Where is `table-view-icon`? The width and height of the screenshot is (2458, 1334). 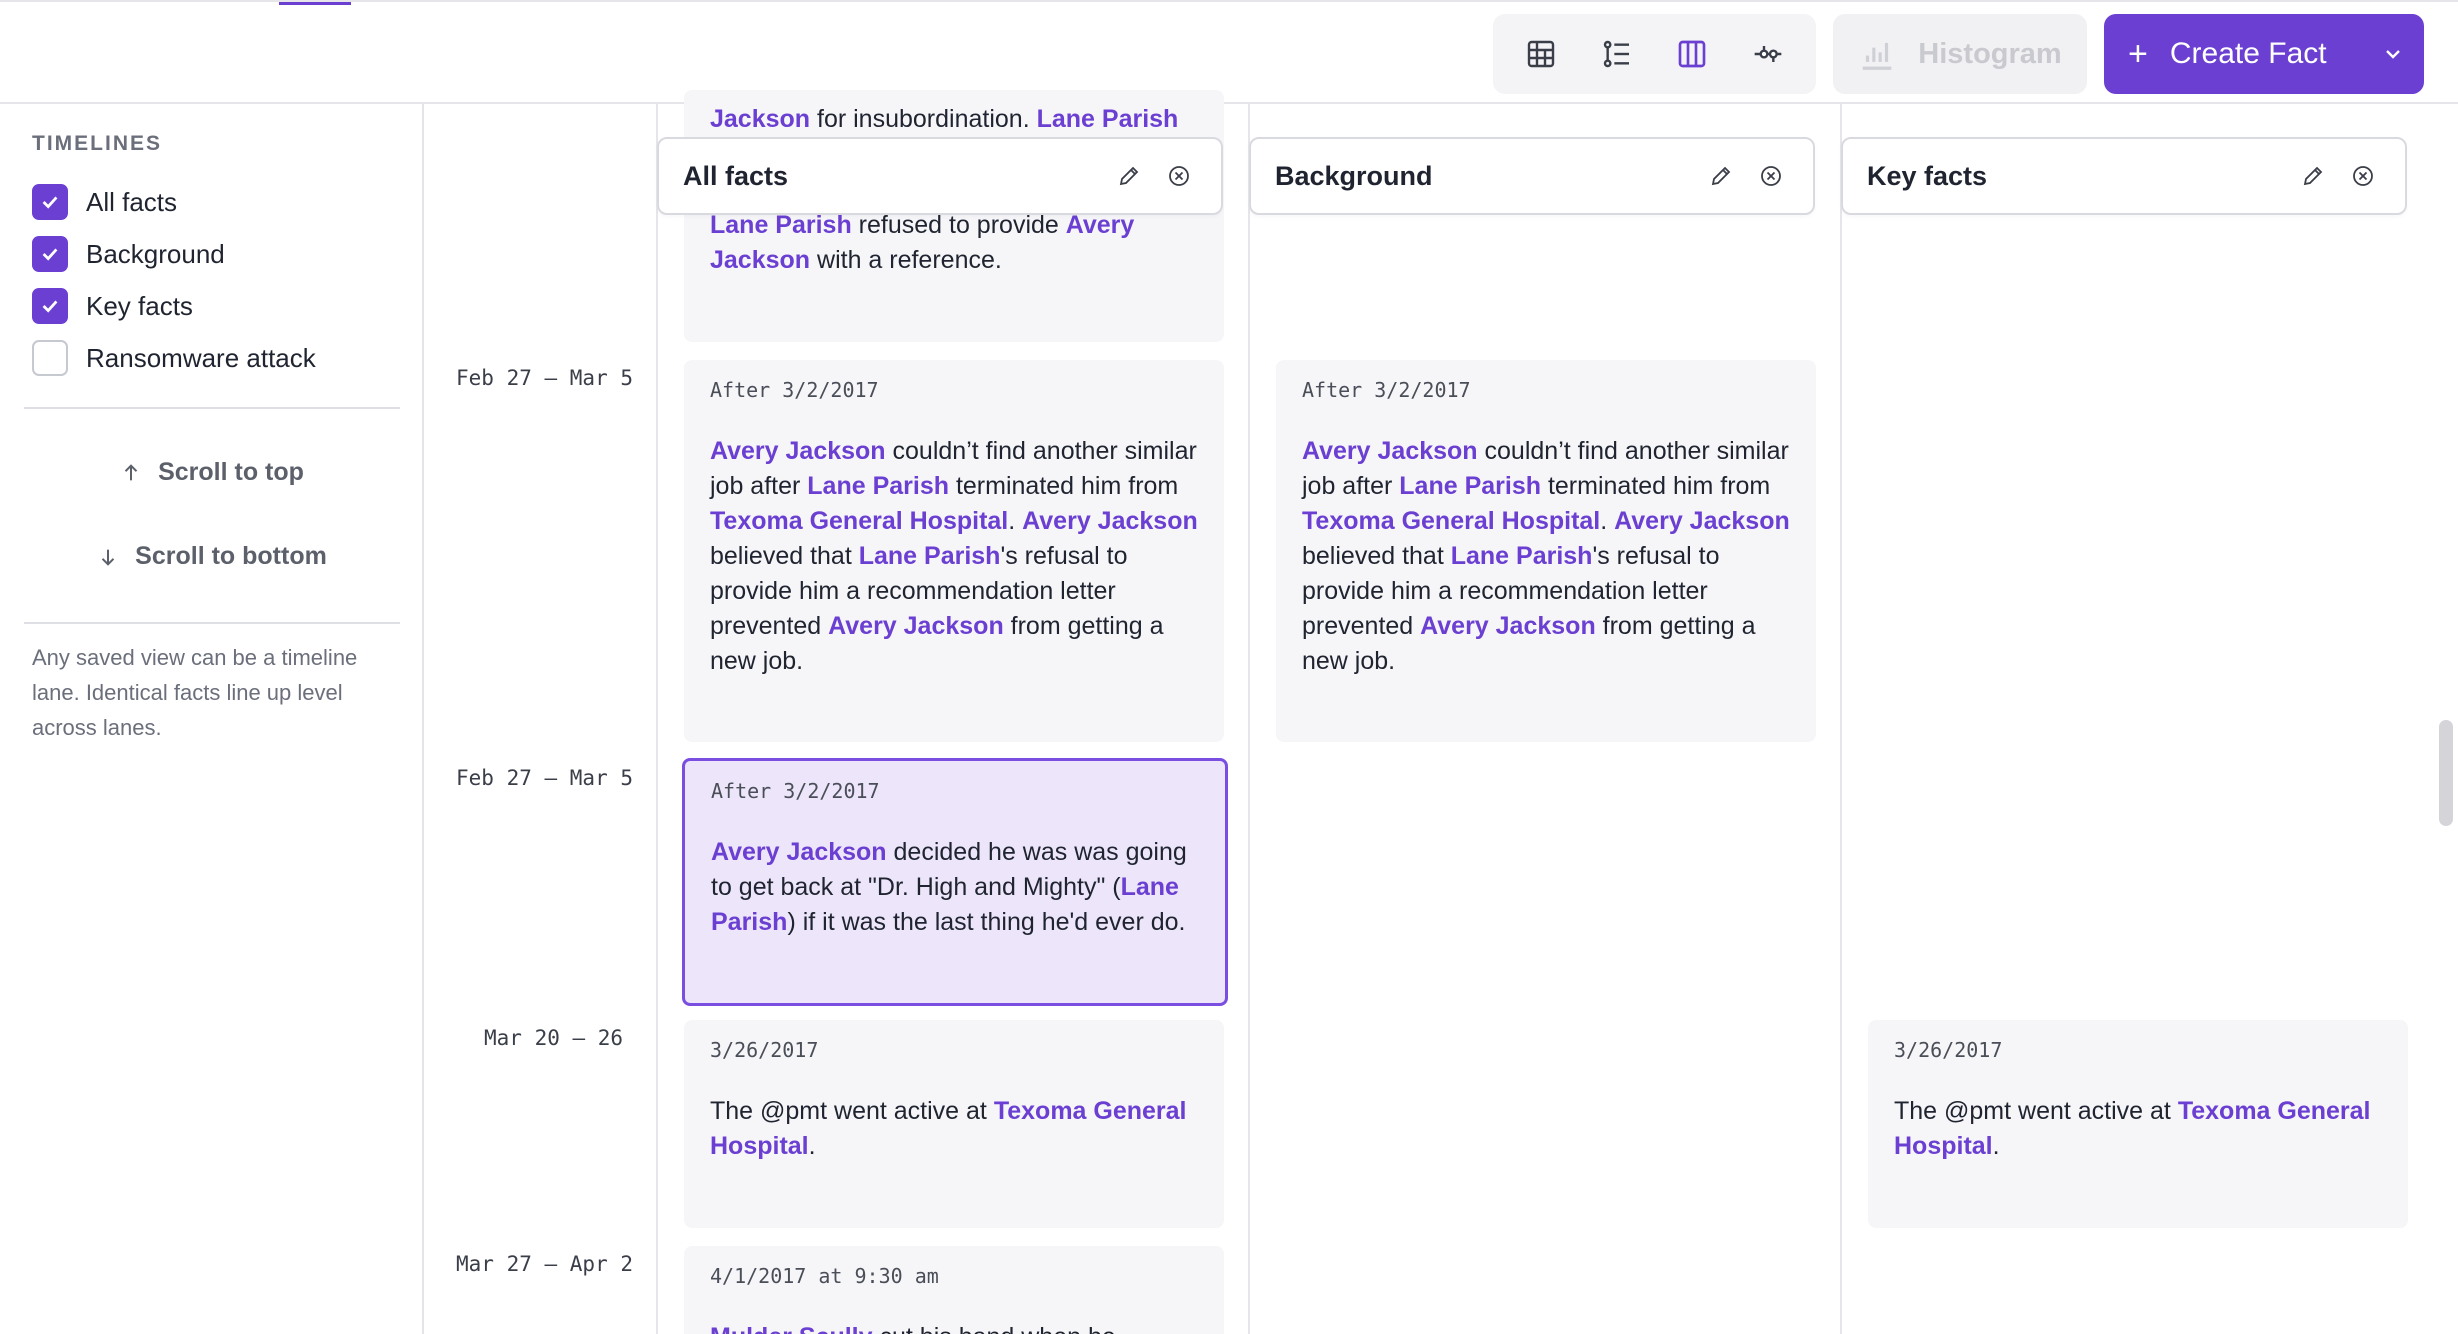 table-view-icon is located at coordinates (1541, 54).